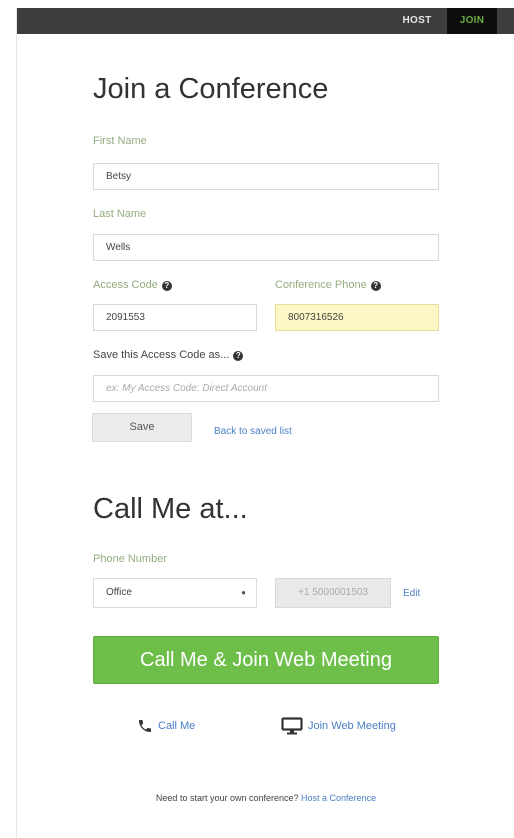 The height and width of the screenshot is (838, 514). Describe the element at coordinates (265, 21) in the screenshot. I see `top-nav-bar: HOST JOIN` at that location.